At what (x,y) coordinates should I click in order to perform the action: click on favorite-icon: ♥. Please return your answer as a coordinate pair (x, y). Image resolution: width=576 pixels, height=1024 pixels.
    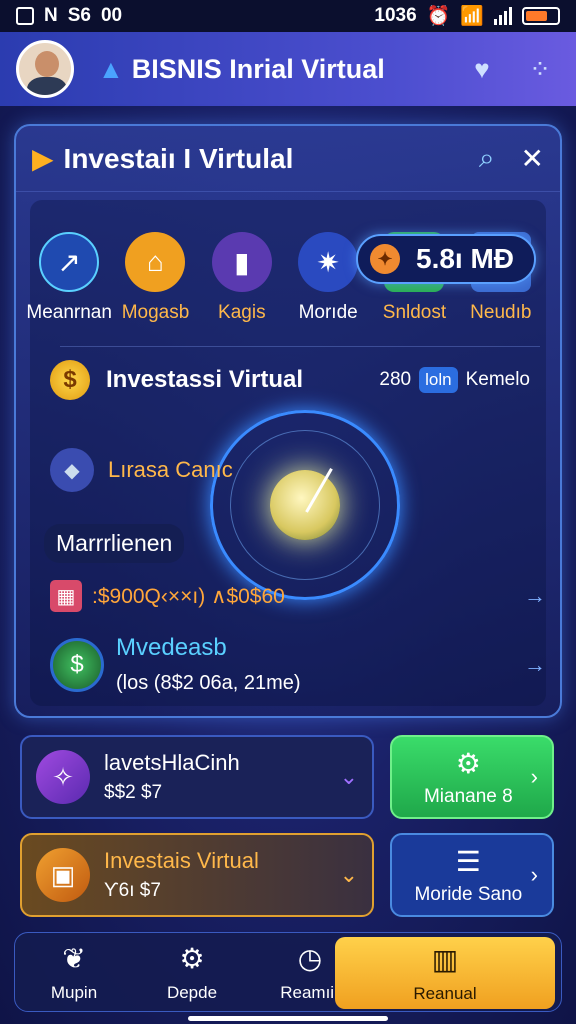
    Looking at the image, I should click on (482, 69).